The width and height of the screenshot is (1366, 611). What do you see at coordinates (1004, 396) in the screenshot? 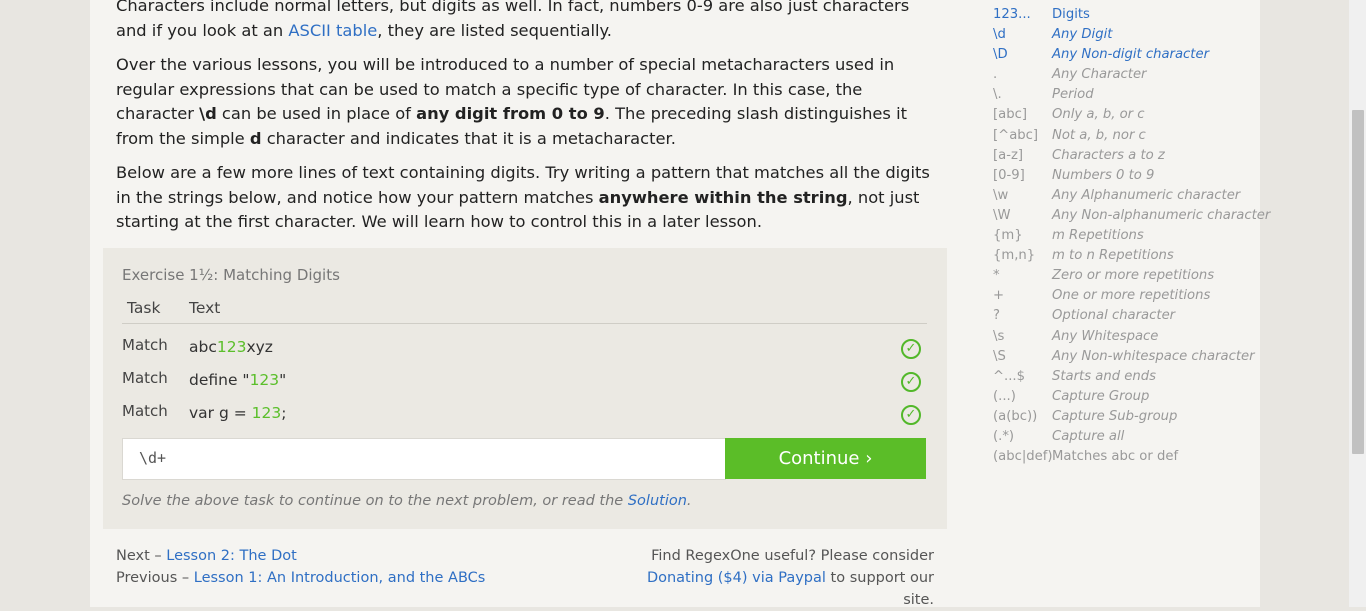
I see `reference-code: (...)` at bounding box center [1004, 396].